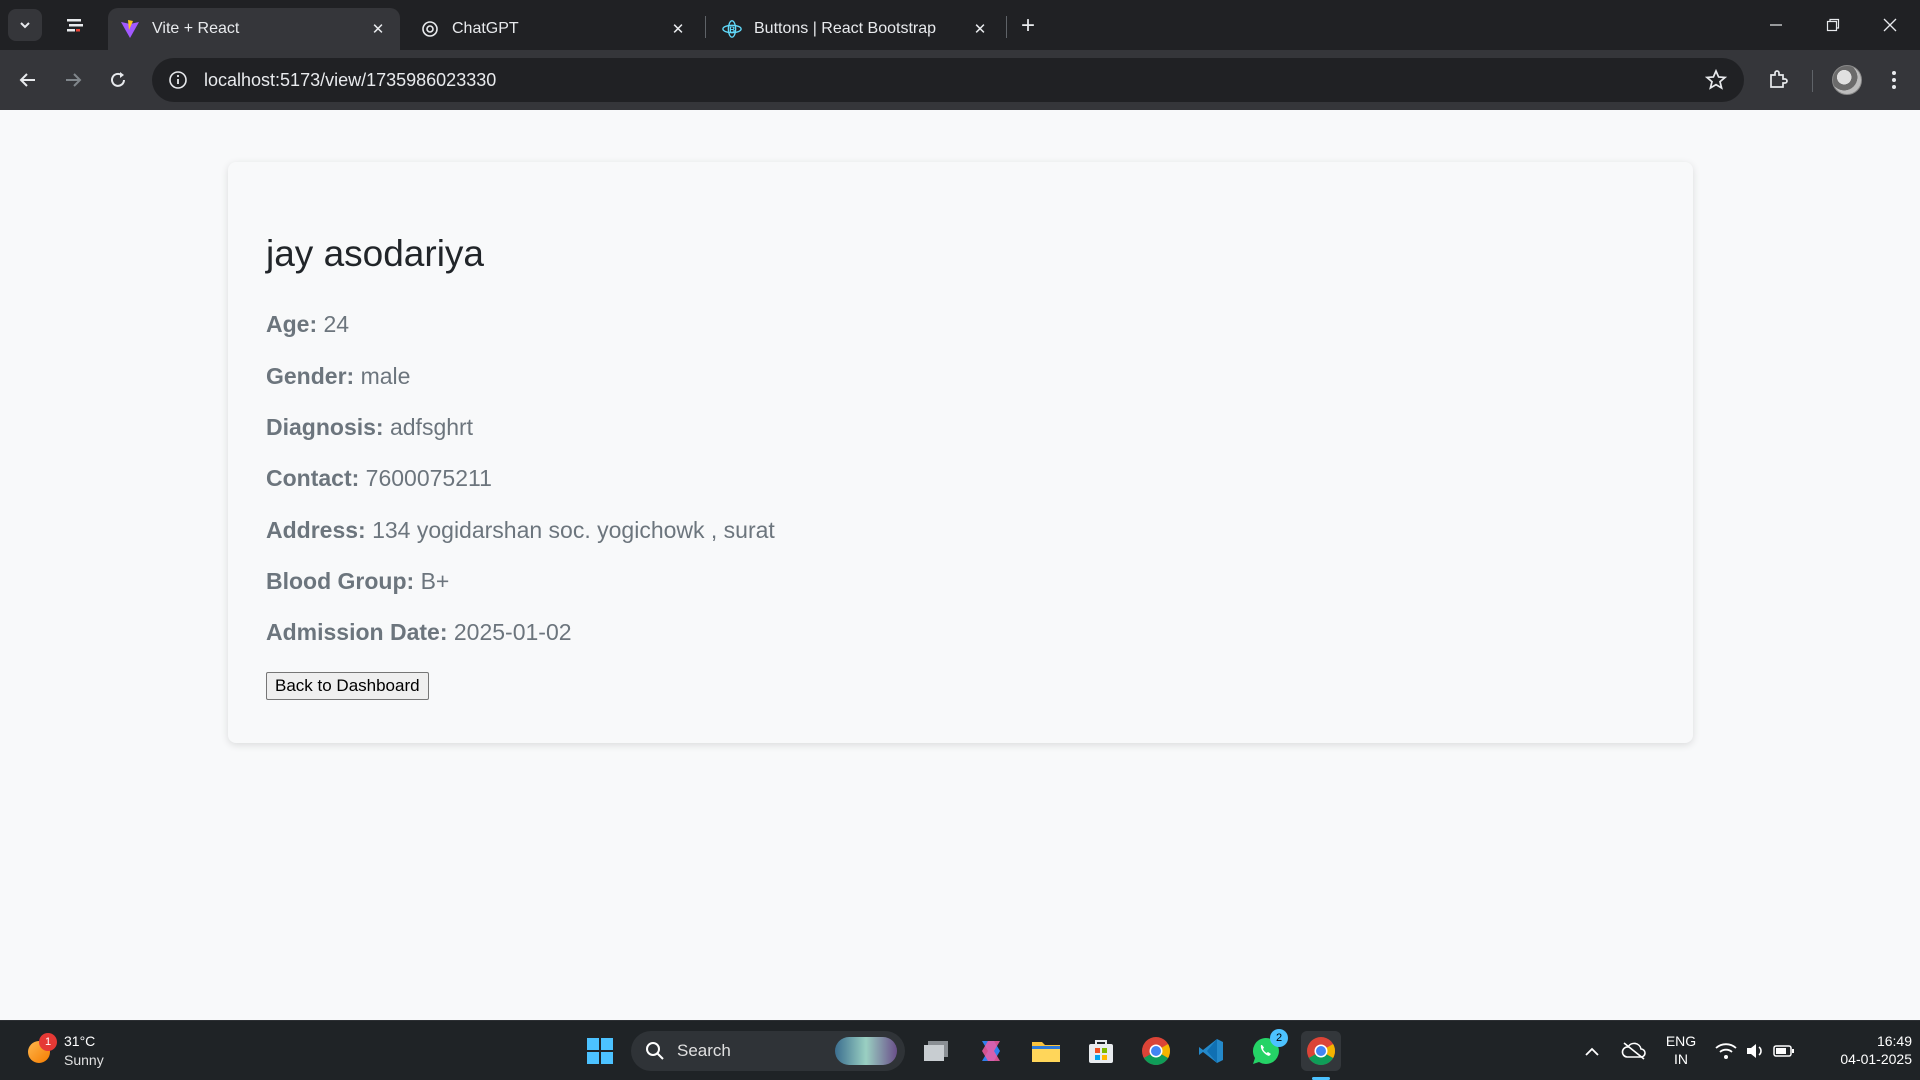 The height and width of the screenshot is (1080, 1920). I want to click on clock: 16:49 04-01-2025, so click(1862, 1050).